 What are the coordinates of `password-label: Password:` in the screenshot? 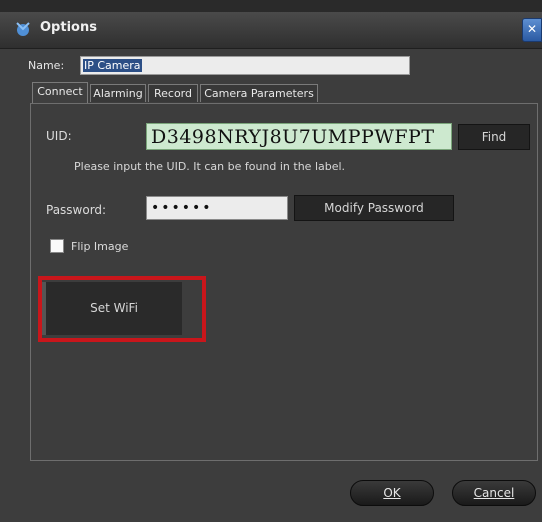 It's located at (76, 210).